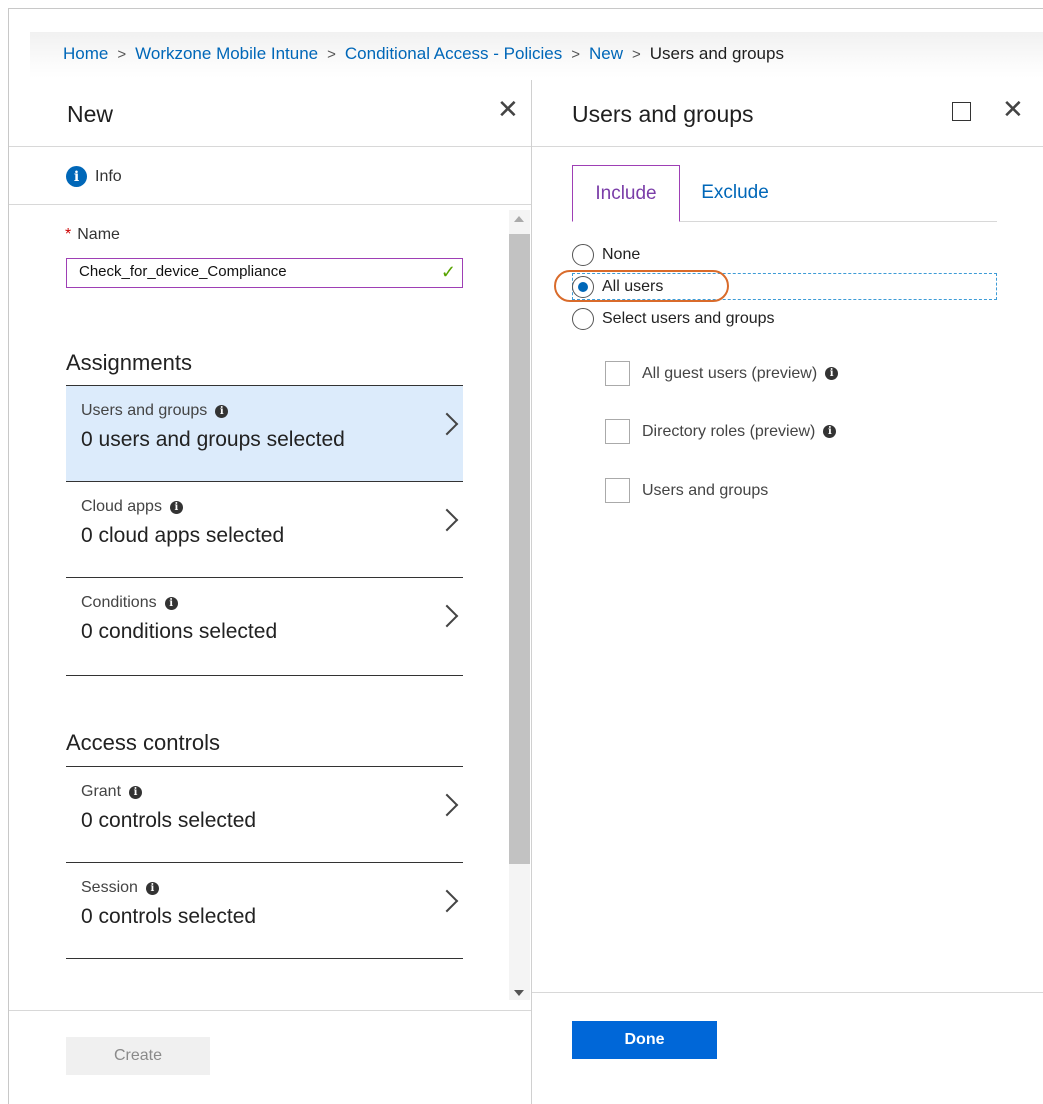  What do you see at coordinates (641, 286) in the screenshot?
I see `highlight-annotation` at bounding box center [641, 286].